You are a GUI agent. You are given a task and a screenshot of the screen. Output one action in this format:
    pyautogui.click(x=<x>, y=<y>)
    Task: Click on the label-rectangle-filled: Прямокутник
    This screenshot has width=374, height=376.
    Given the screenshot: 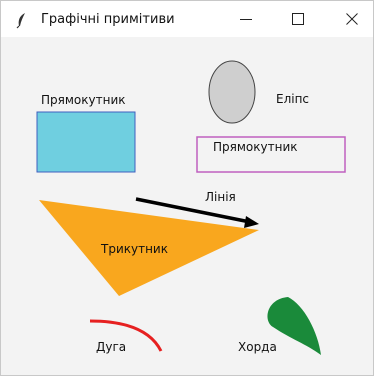 What is the action you would take?
    pyautogui.click(x=83, y=100)
    